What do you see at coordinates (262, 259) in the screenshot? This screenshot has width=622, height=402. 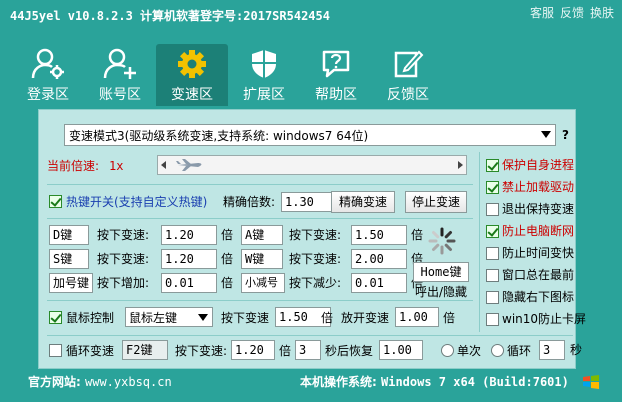 I see `key-w: W键` at bounding box center [262, 259].